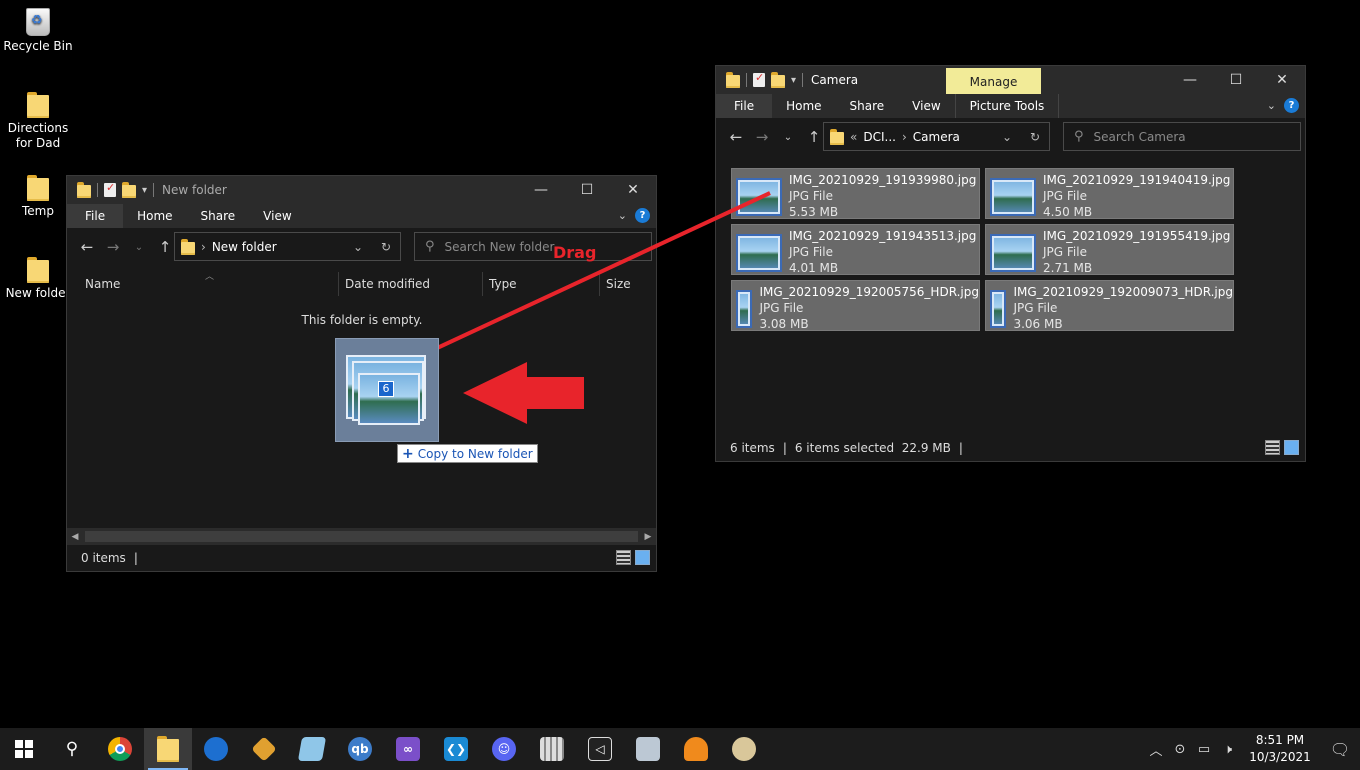 The height and width of the screenshot is (770, 1360). What do you see at coordinates (1007, 106) in the screenshot?
I see `tab-picture-tools: Picture Tools` at bounding box center [1007, 106].